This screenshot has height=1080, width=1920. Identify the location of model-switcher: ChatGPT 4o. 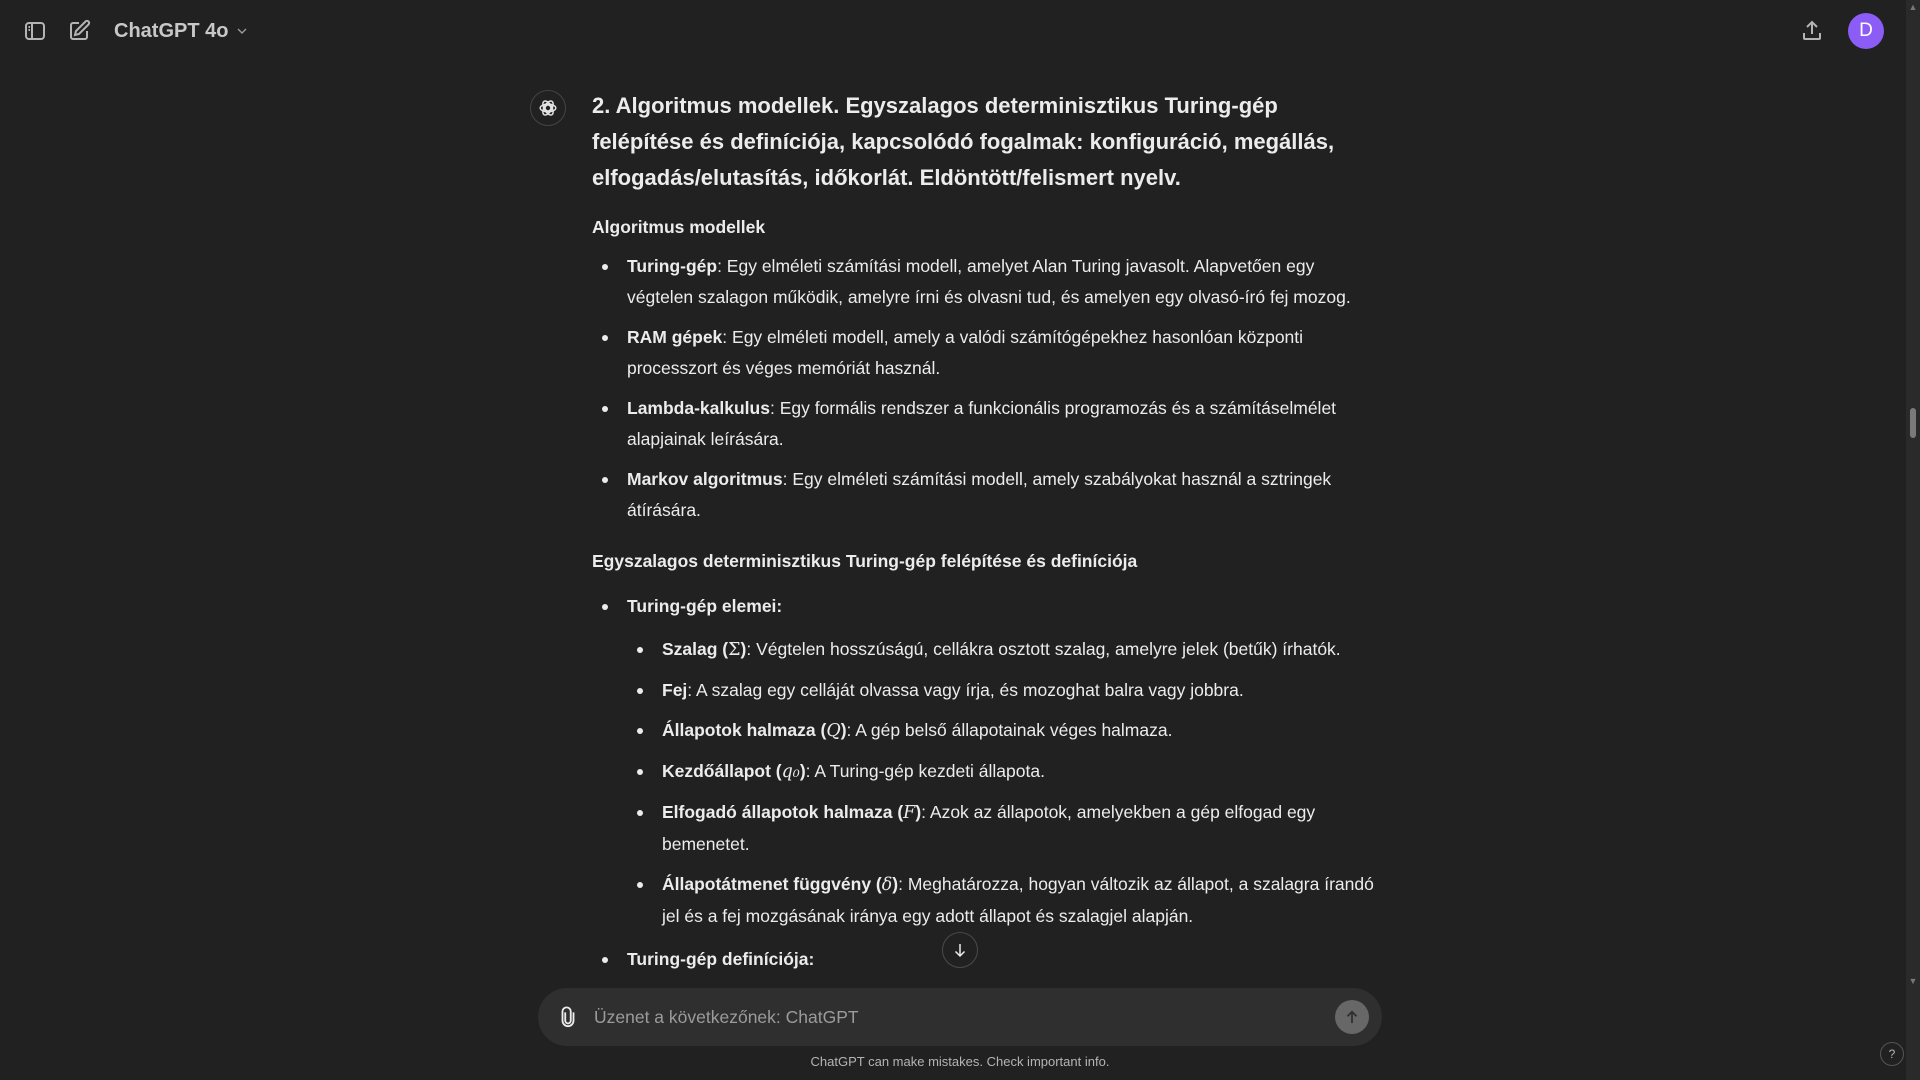
(182, 31).